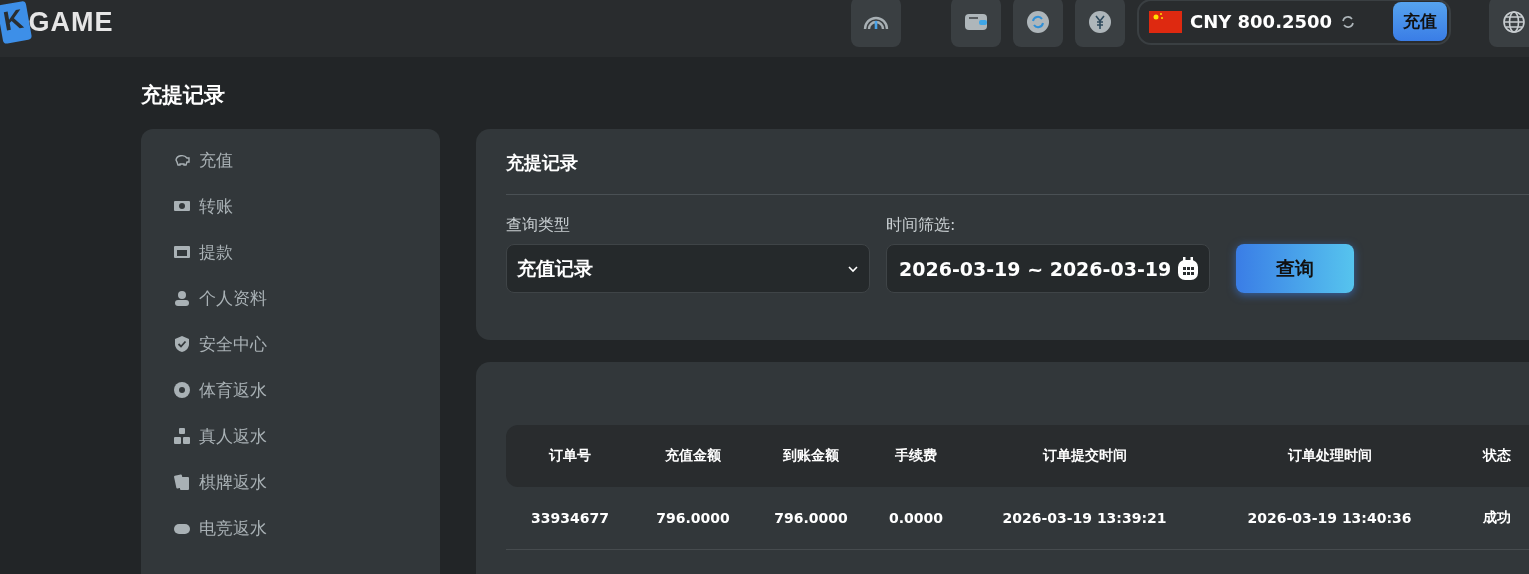  What do you see at coordinates (853, 268) in the screenshot?
I see `chevron-down-icon` at bounding box center [853, 268].